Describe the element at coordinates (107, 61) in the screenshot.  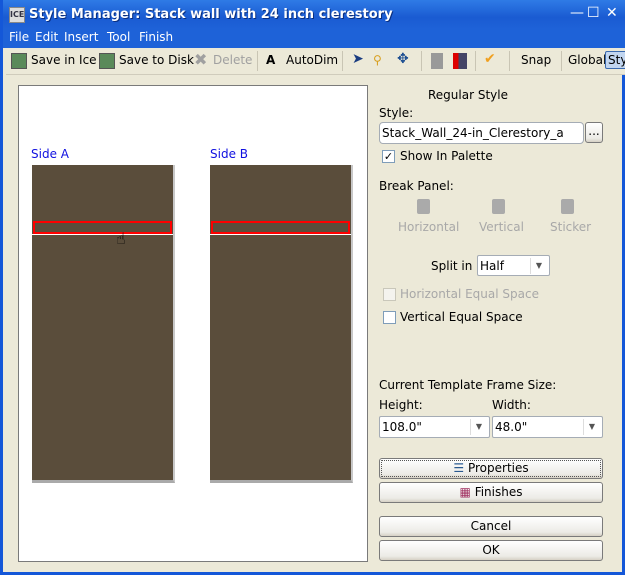
I see `save-disk-icon` at that location.